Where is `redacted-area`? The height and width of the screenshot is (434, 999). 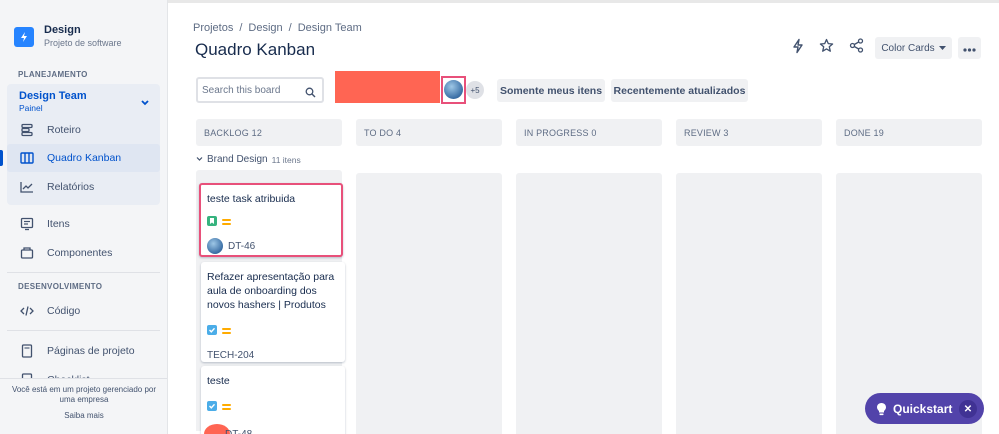 redacted-area is located at coordinates (387, 87).